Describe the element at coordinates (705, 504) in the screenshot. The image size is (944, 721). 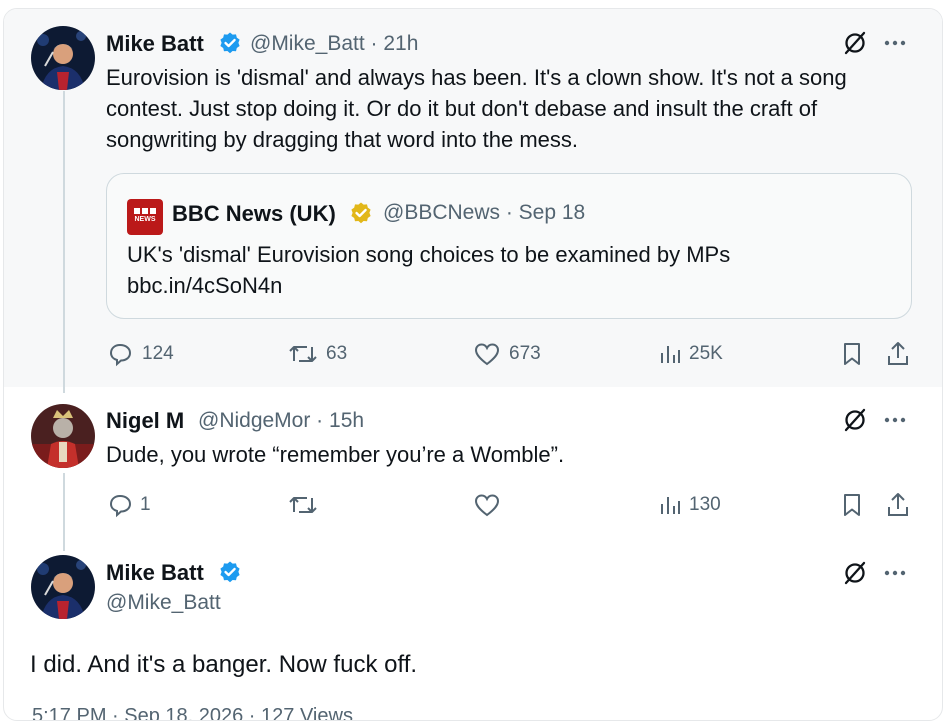
I see `views-count: 130` at that location.